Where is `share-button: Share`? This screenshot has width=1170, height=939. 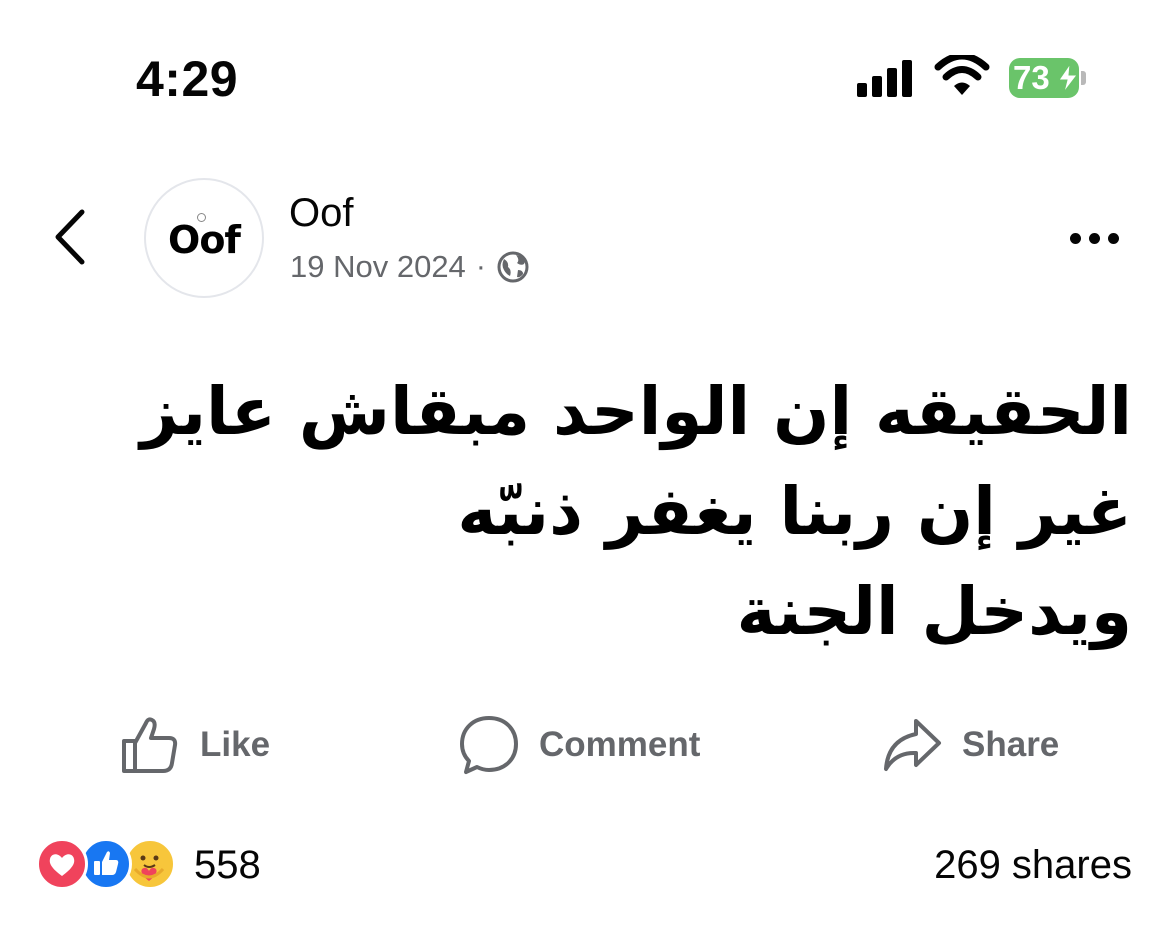
share-button: Share is located at coordinates (970, 745).